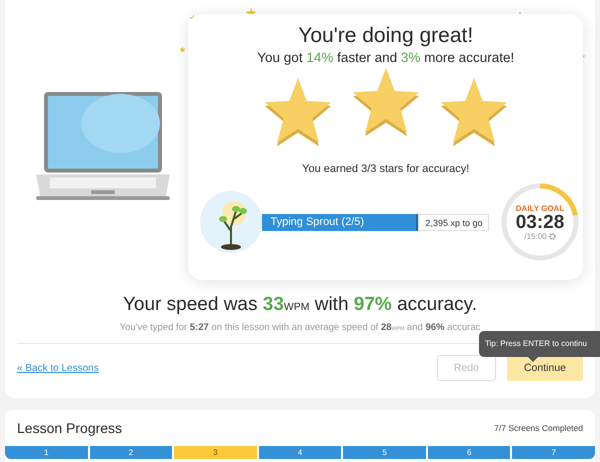 This screenshot has height=462, width=600. Describe the element at coordinates (215, 452) in the screenshot. I see `progress-segment: 3` at that location.